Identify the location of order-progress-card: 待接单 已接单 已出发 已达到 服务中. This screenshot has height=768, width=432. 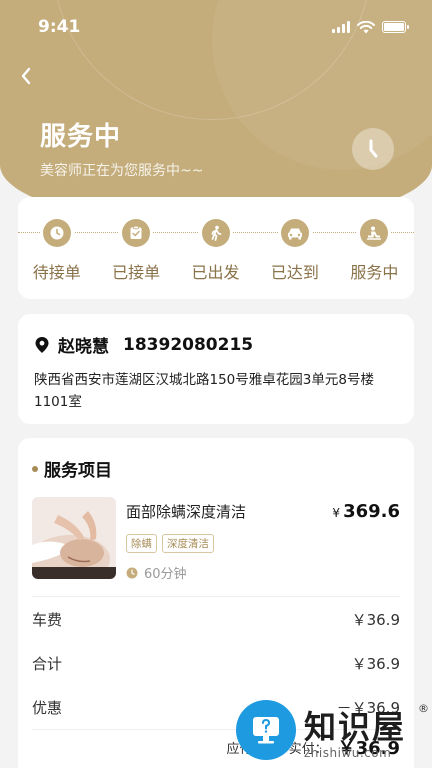
(216, 248).